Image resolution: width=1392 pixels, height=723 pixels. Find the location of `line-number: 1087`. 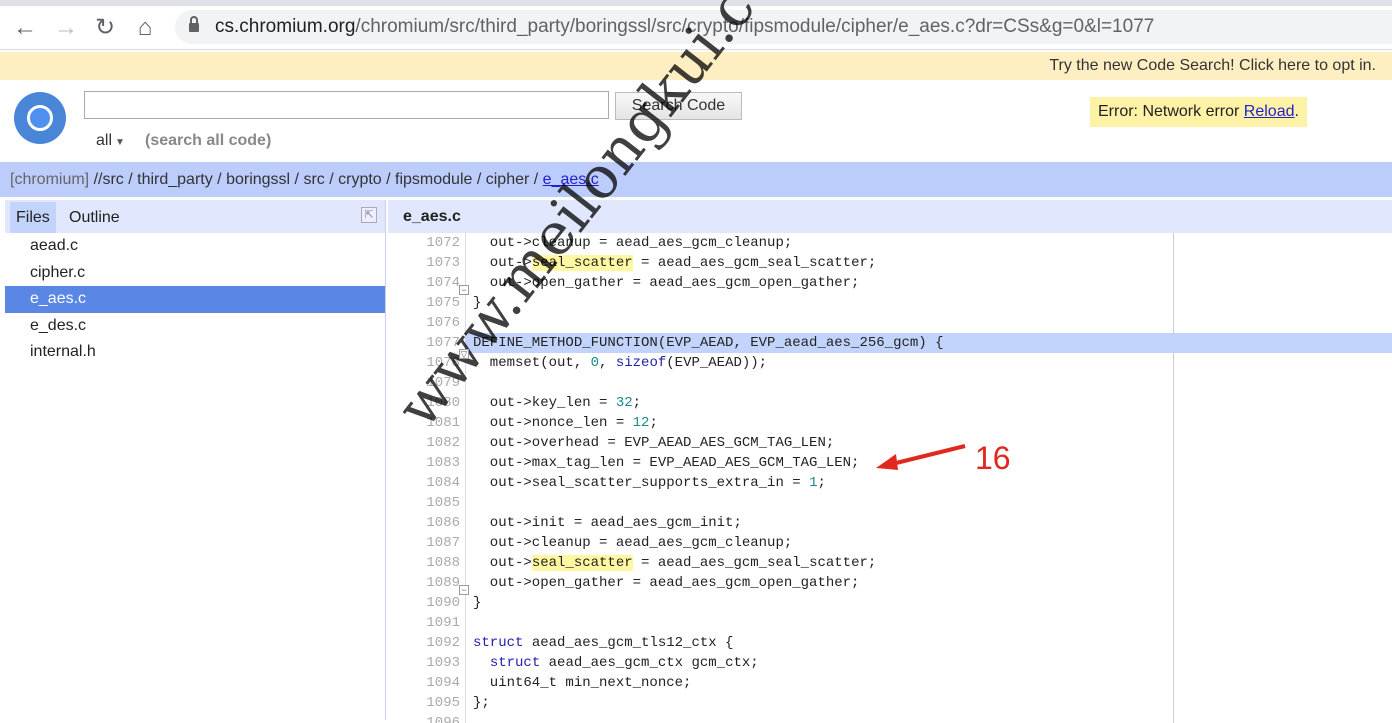

line-number: 1087 is located at coordinates (424, 543).